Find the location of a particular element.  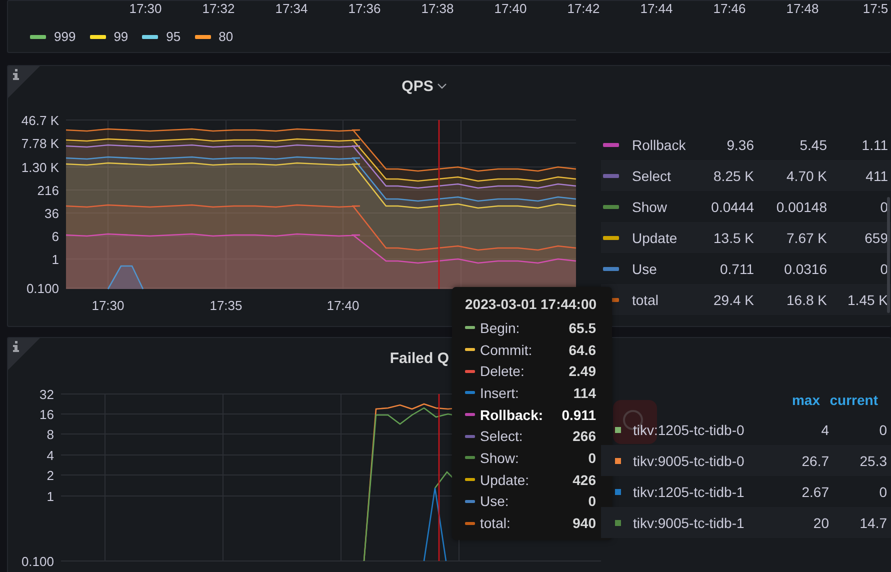

series-name: Rollback is located at coordinates (662, 144).